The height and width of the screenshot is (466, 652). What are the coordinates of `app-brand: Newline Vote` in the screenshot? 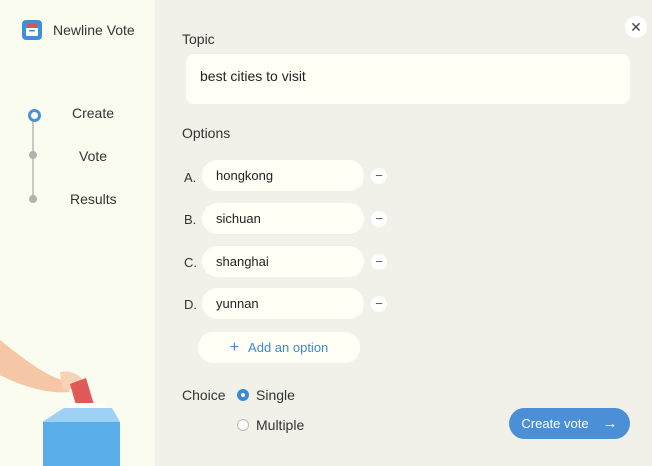 It's located at (78, 30).